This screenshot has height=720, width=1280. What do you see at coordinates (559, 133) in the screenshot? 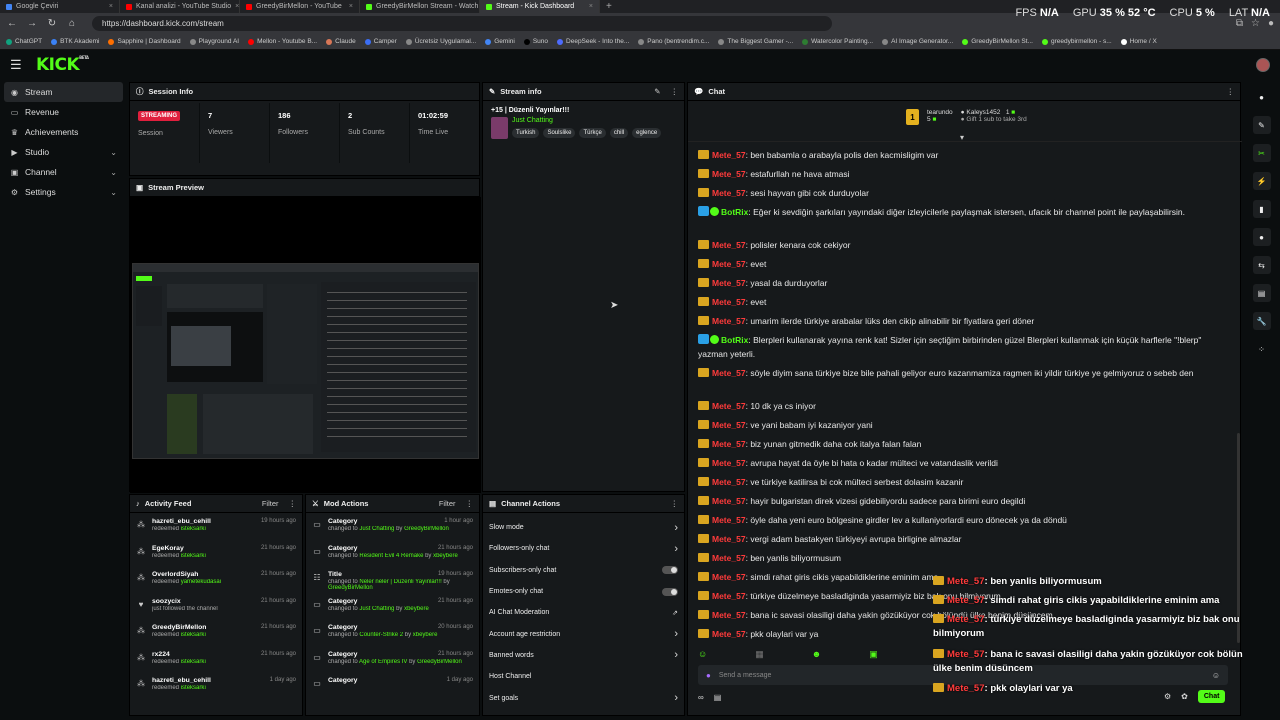
I see `stream-tag: Soulslike` at bounding box center [559, 133].